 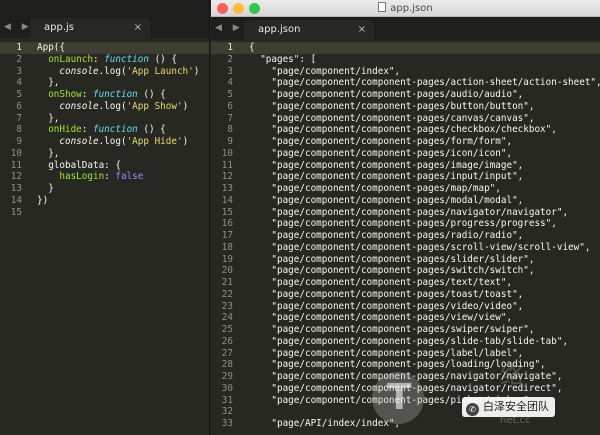 I want to click on line-number: 13, so click(x=227, y=188).